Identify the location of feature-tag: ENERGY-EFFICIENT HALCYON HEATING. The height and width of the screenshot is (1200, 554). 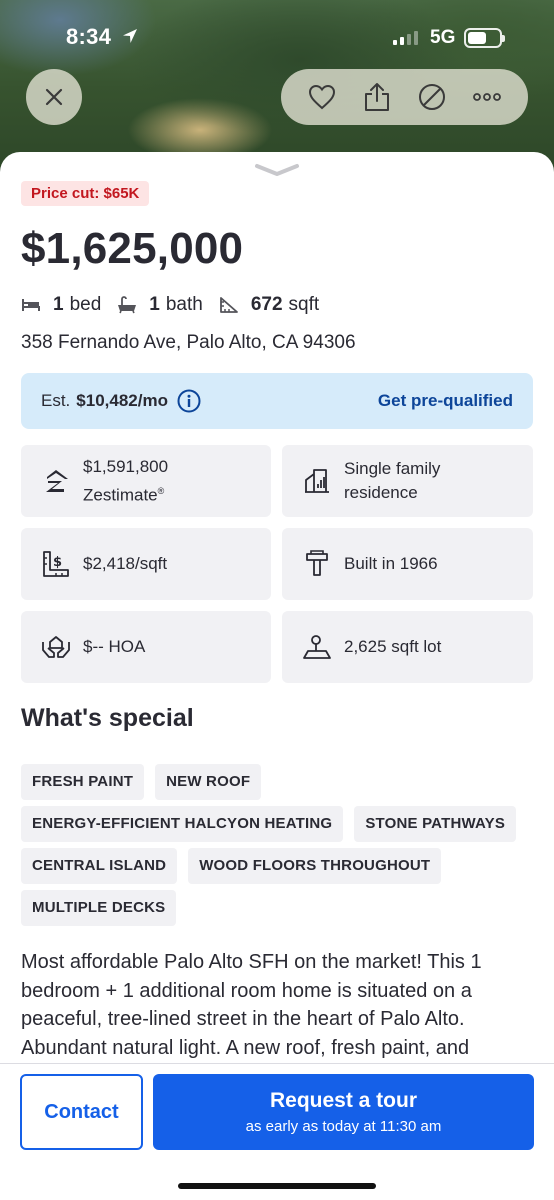
(182, 824).